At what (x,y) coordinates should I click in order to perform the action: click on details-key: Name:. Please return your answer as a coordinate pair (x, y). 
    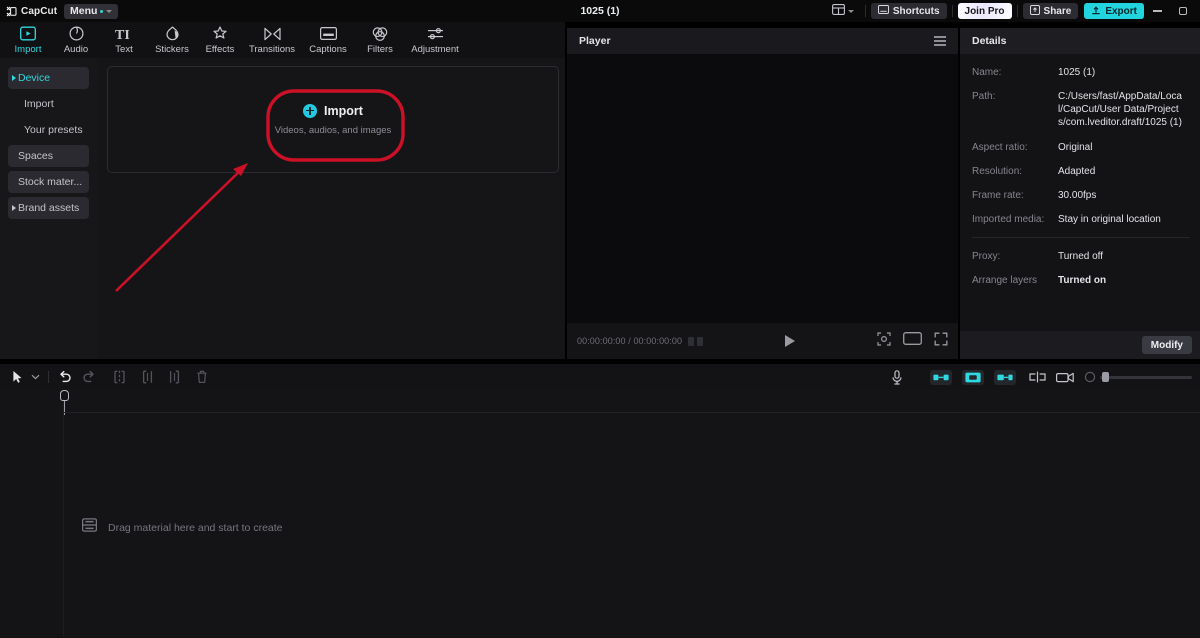
    Looking at the image, I should click on (987, 72).